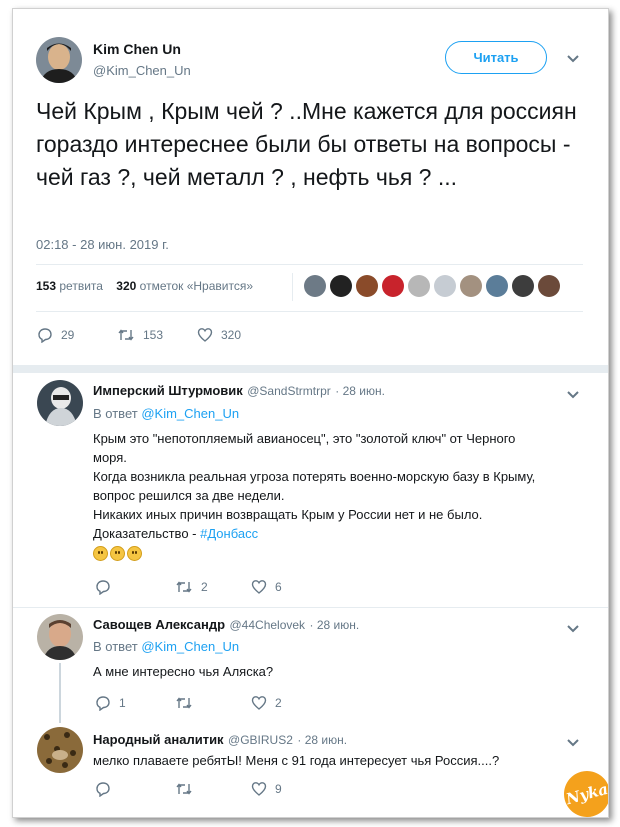  I want to click on stats-divider, so click(292, 287).